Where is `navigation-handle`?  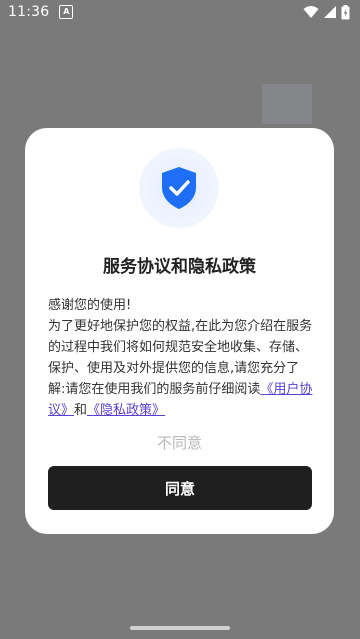 navigation-handle is located at coordinates (180, 628).